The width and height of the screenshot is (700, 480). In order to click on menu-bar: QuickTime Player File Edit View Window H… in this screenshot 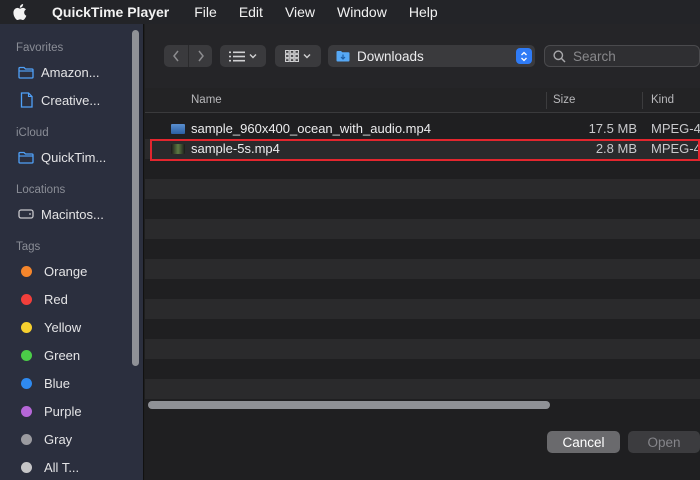, I will do `click(350, 12)`.